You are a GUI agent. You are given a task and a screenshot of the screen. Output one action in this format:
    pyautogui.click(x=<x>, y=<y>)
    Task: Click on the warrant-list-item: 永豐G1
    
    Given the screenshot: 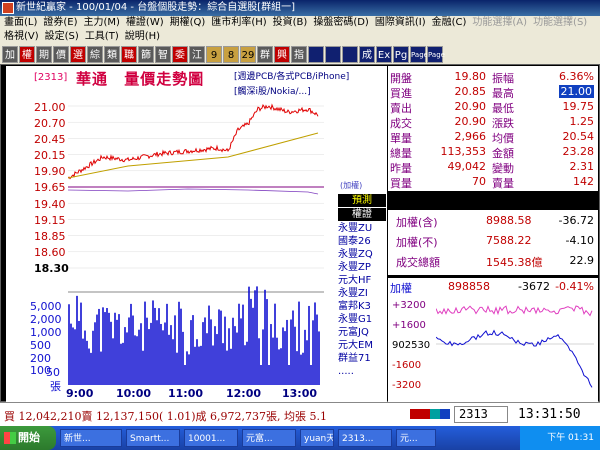 What is the action you would take?
    pyautogui.click(x=362, y=319)
    